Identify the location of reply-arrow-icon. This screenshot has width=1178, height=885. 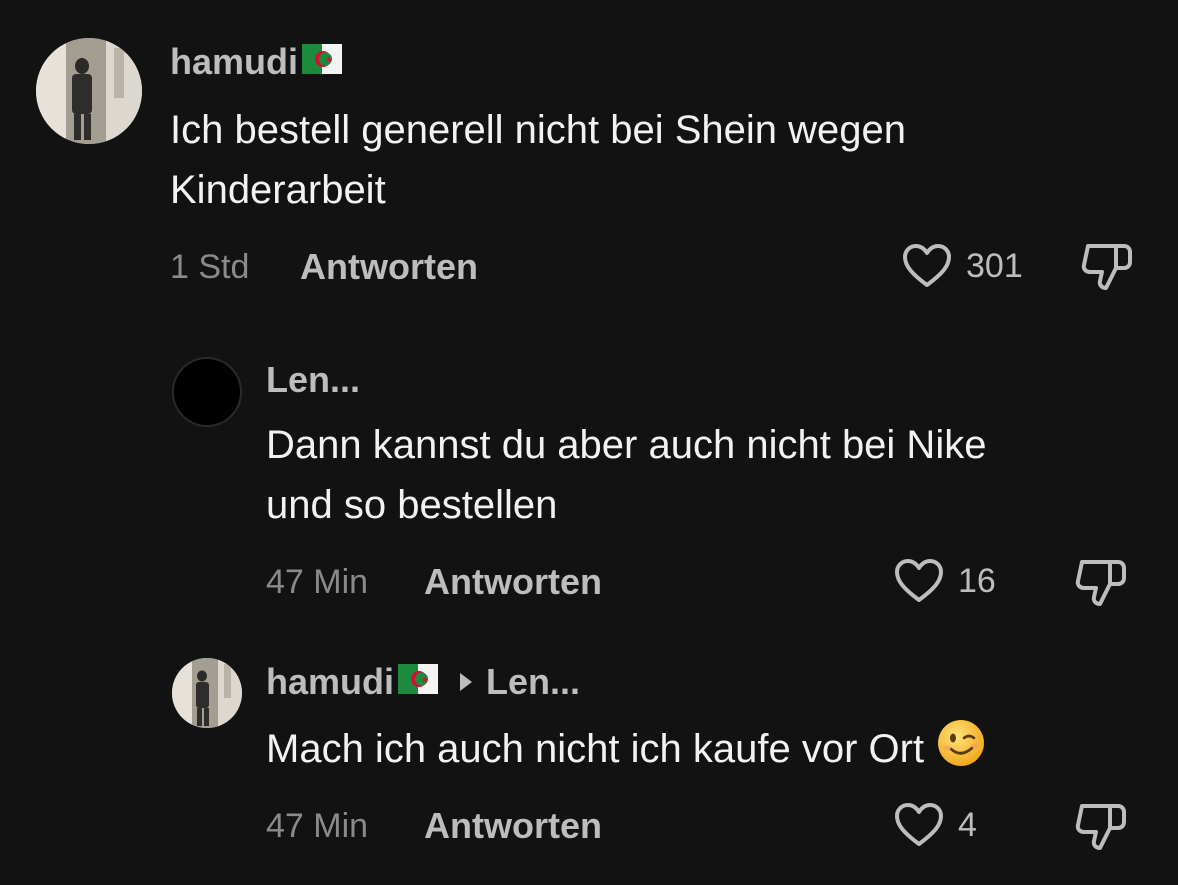
(466, 682).